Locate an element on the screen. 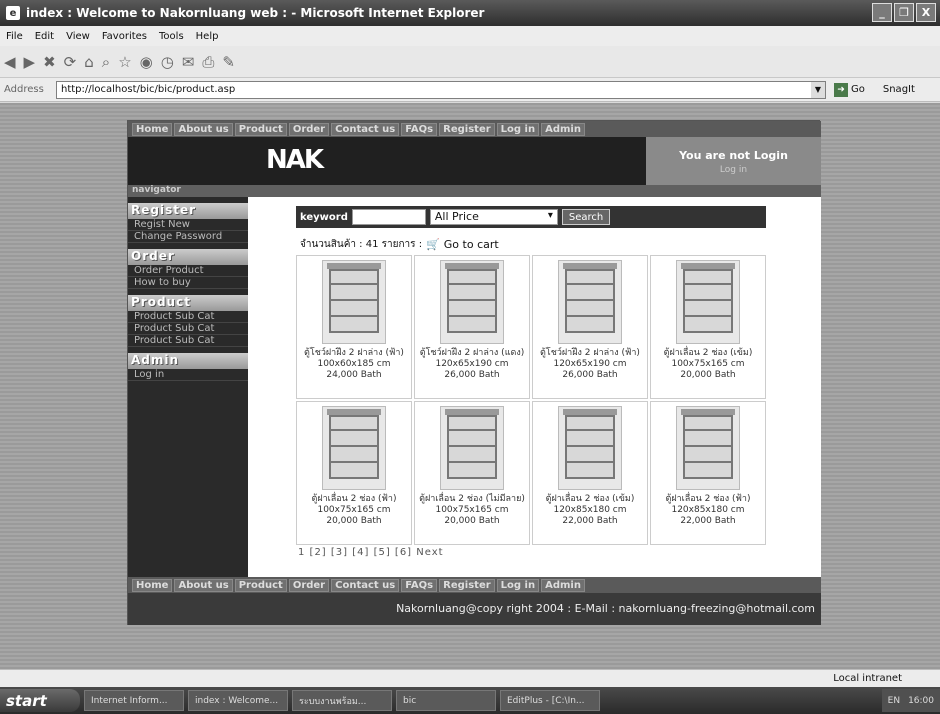 The image size is (940, 714). cart-icon: 🛒 is located at coordinates (433, 244).